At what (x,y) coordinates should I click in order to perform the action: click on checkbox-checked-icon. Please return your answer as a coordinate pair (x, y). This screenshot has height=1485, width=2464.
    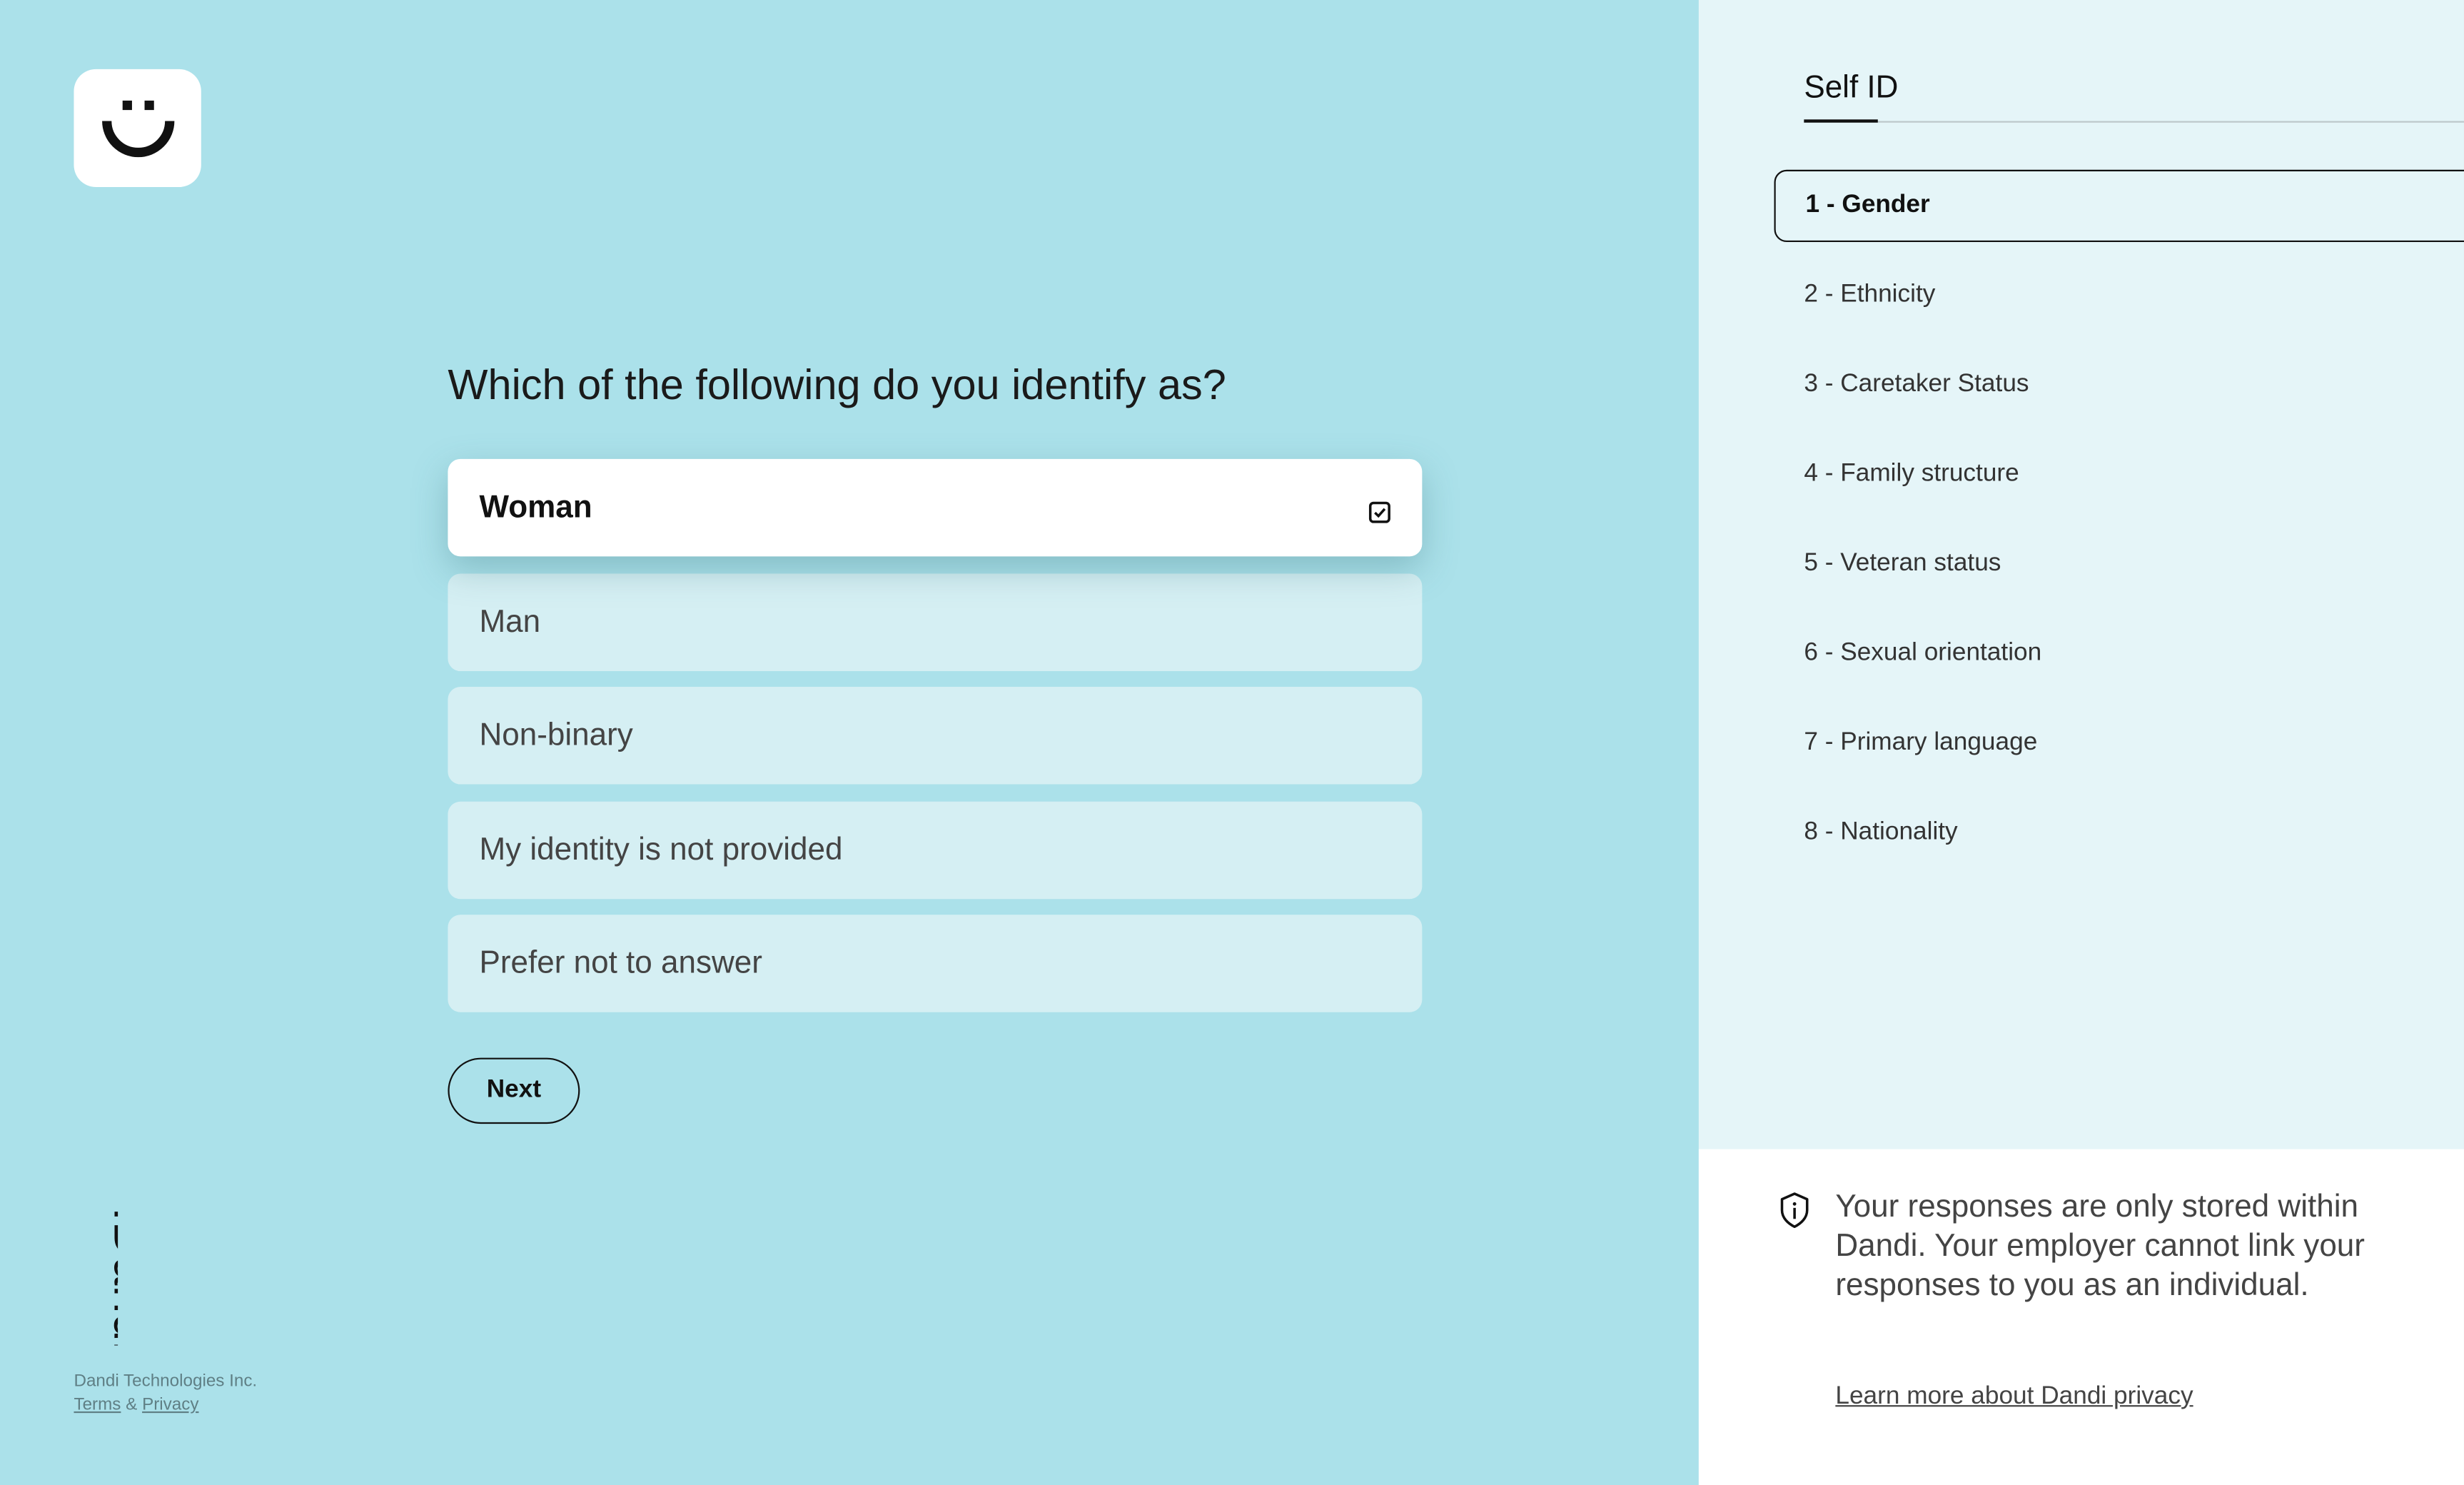
    Looking at the image, I should click on (1379, 515).